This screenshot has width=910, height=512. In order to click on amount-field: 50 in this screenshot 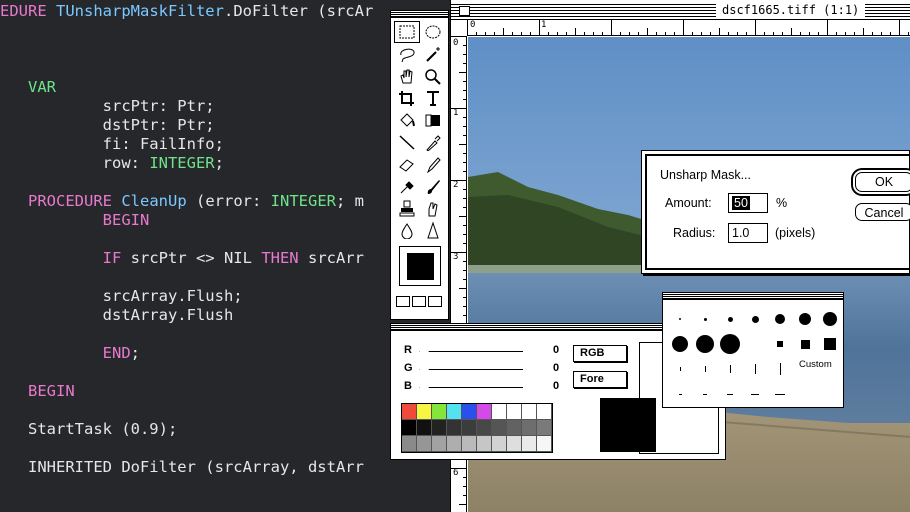, I will do `click(748, 203)`.